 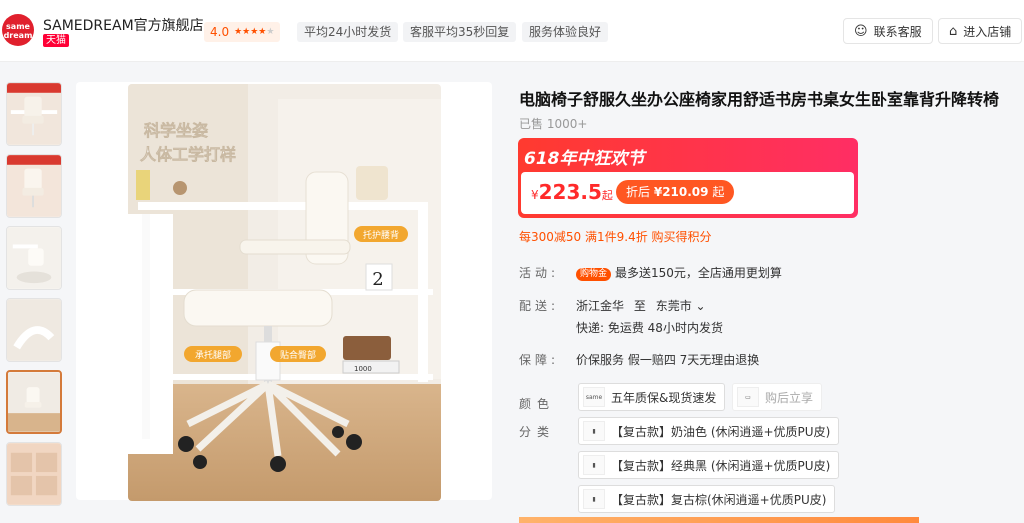 I want to click on thumbnail-5-selected, so click(x=34, y=402).